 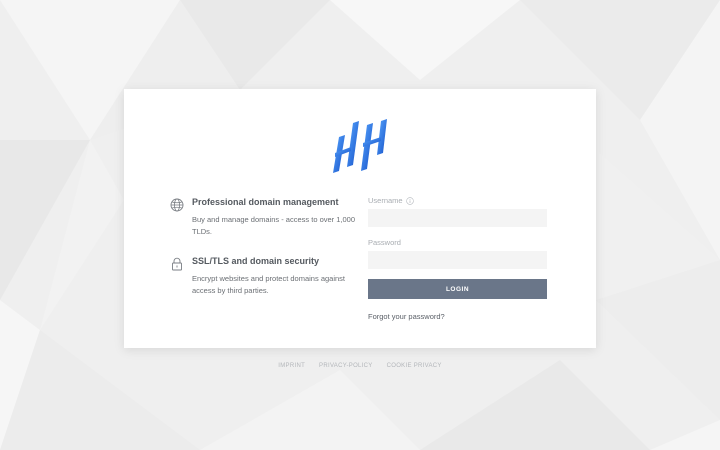 I want to click on feature-title: Professional domain management, so click(x=265, y=202).